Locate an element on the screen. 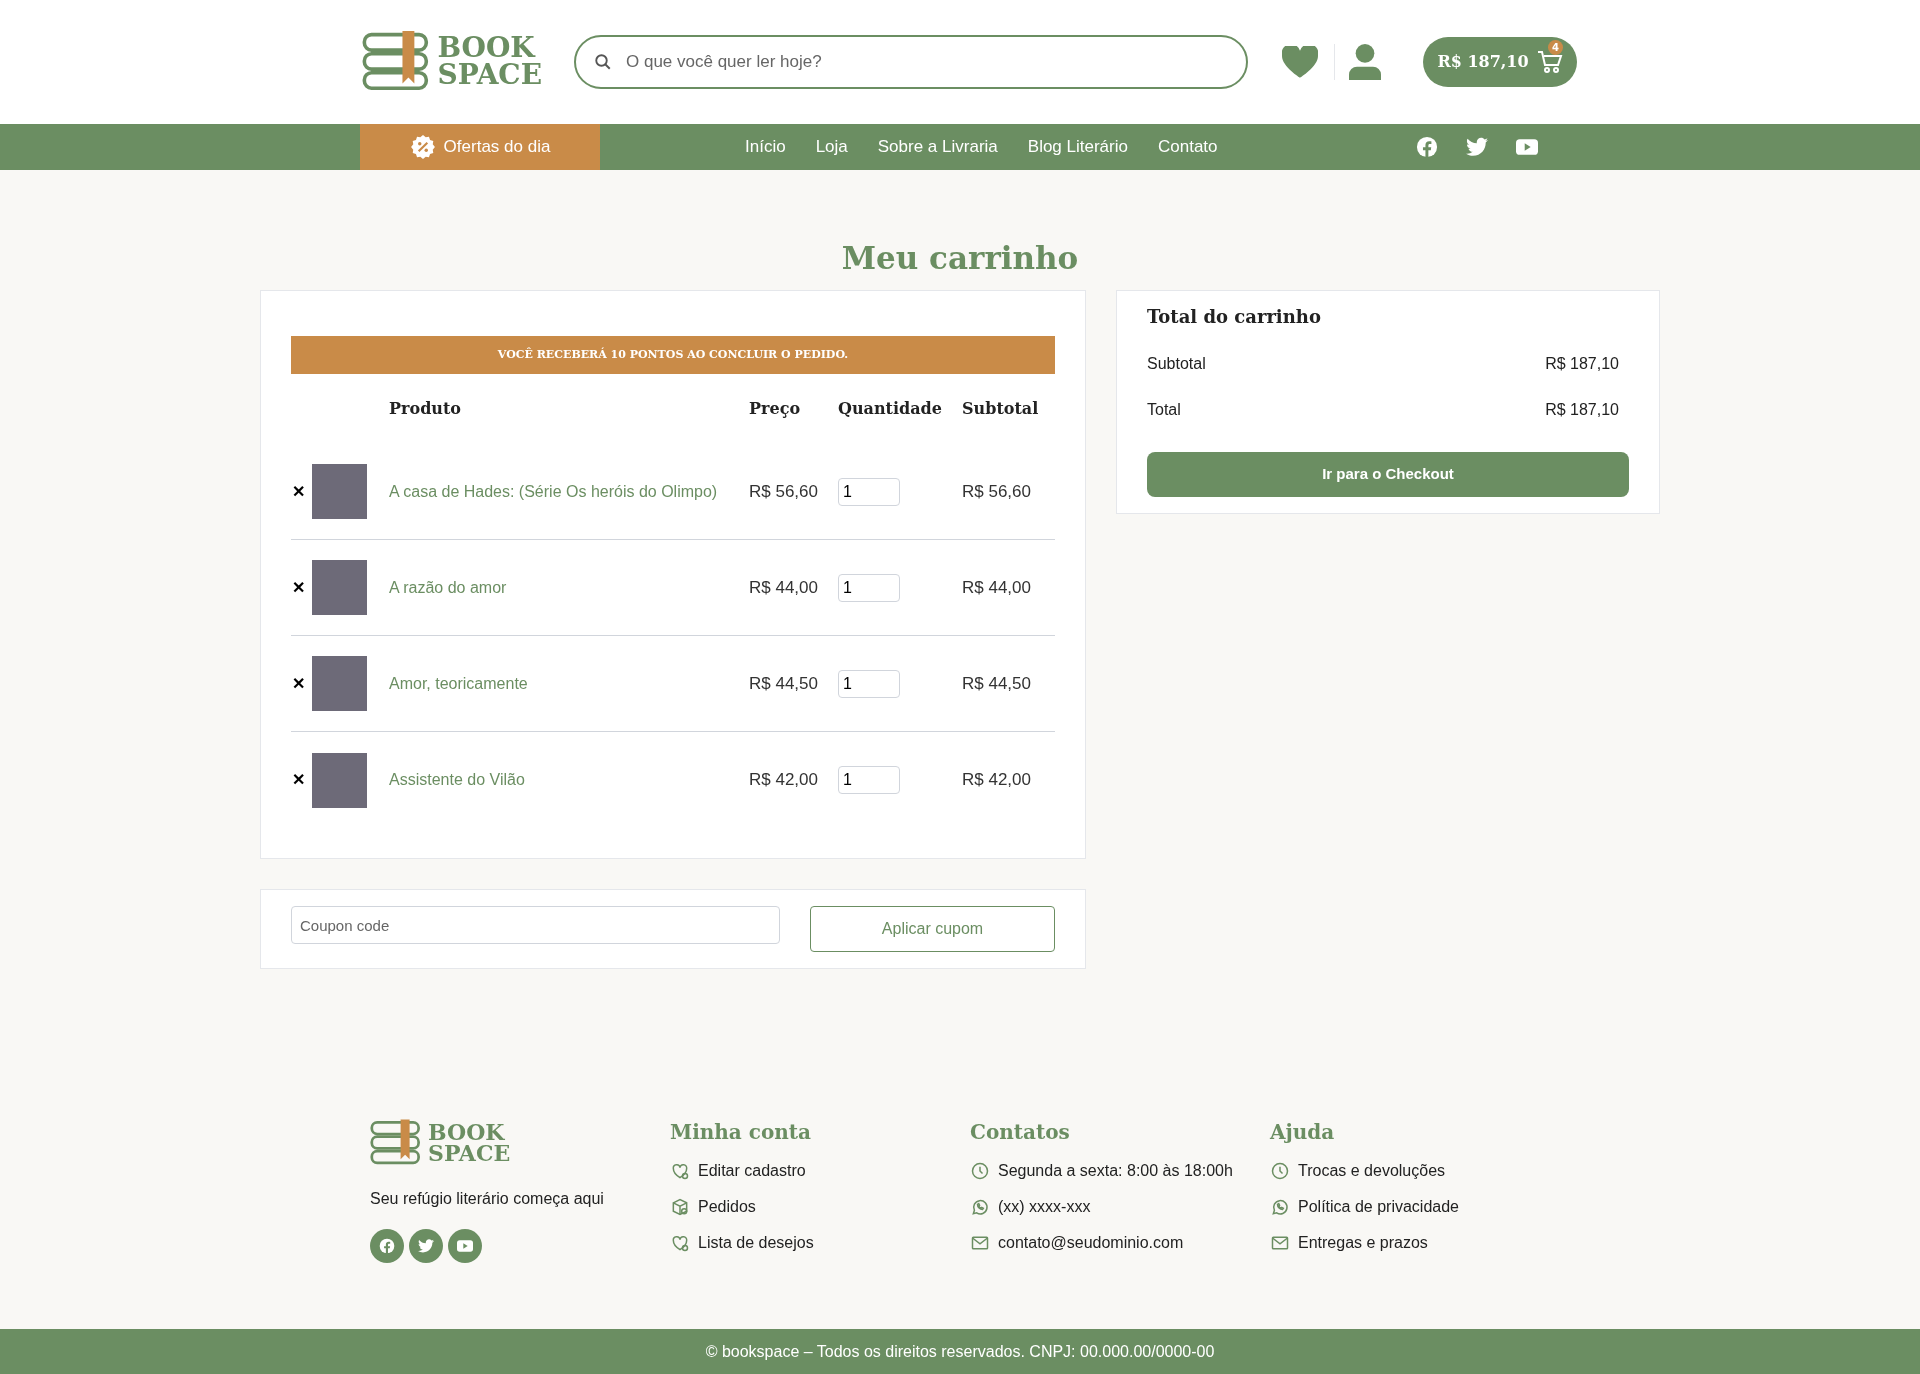  totals-title: Total do carrinho is located at coordinates (1234, 317).